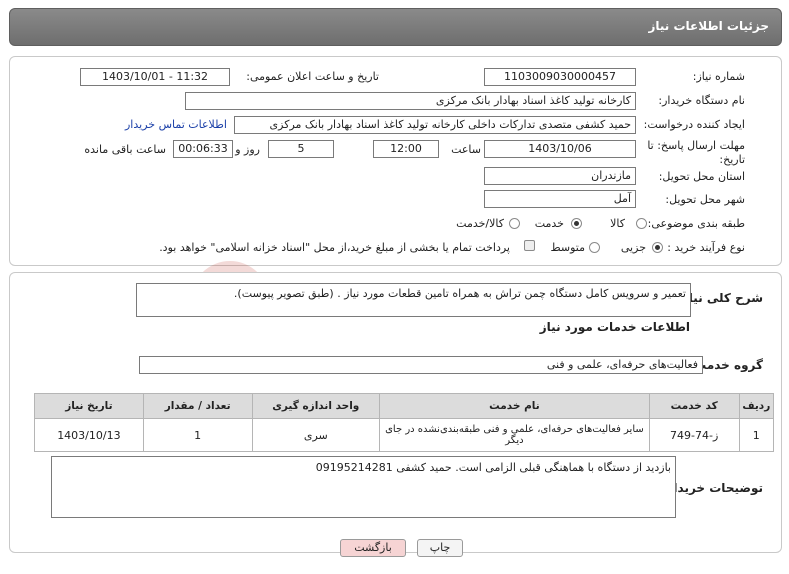  Describe the element at coordinates (316, 406) in the screenshot. I see `col-unit: واحد اندازه گیری` at that location.